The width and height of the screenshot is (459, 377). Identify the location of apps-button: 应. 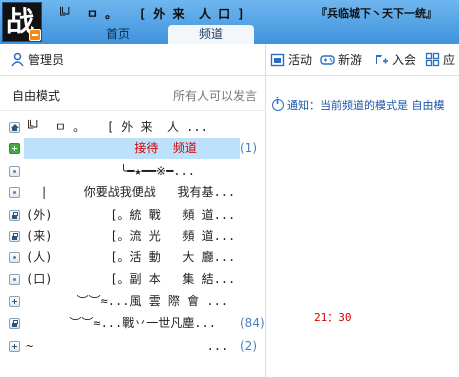
(440, 60).